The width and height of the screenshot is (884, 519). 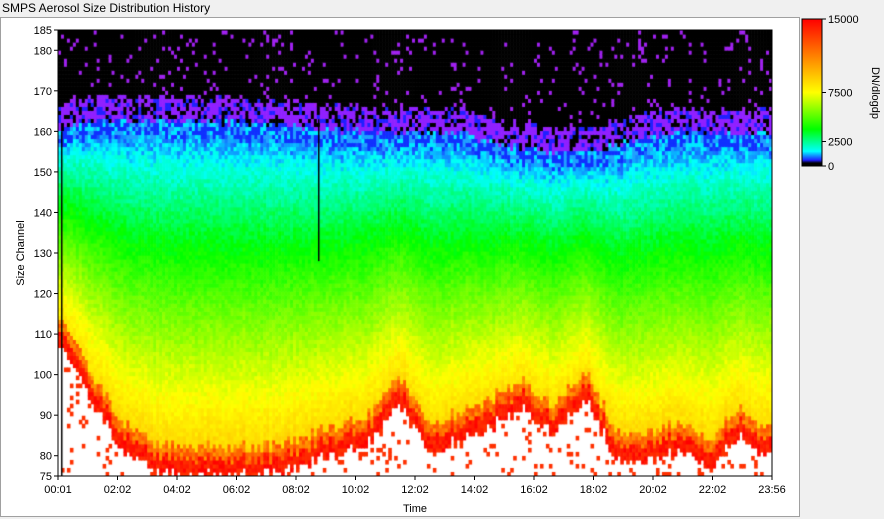 I want to click on y-tick-label: 100, so click(x=43, y=376).